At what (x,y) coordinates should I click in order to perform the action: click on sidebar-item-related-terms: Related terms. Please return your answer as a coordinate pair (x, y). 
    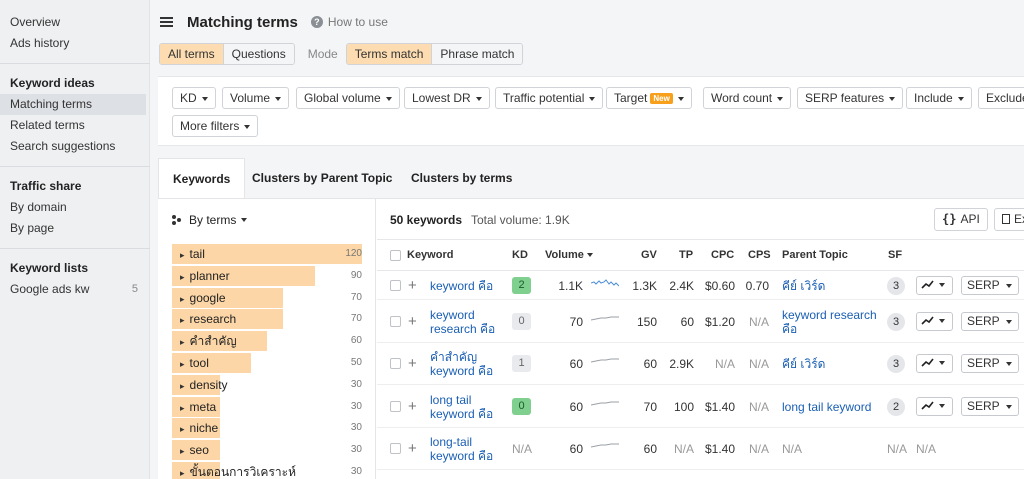
    Looking at the image, I should click on (73, 125).